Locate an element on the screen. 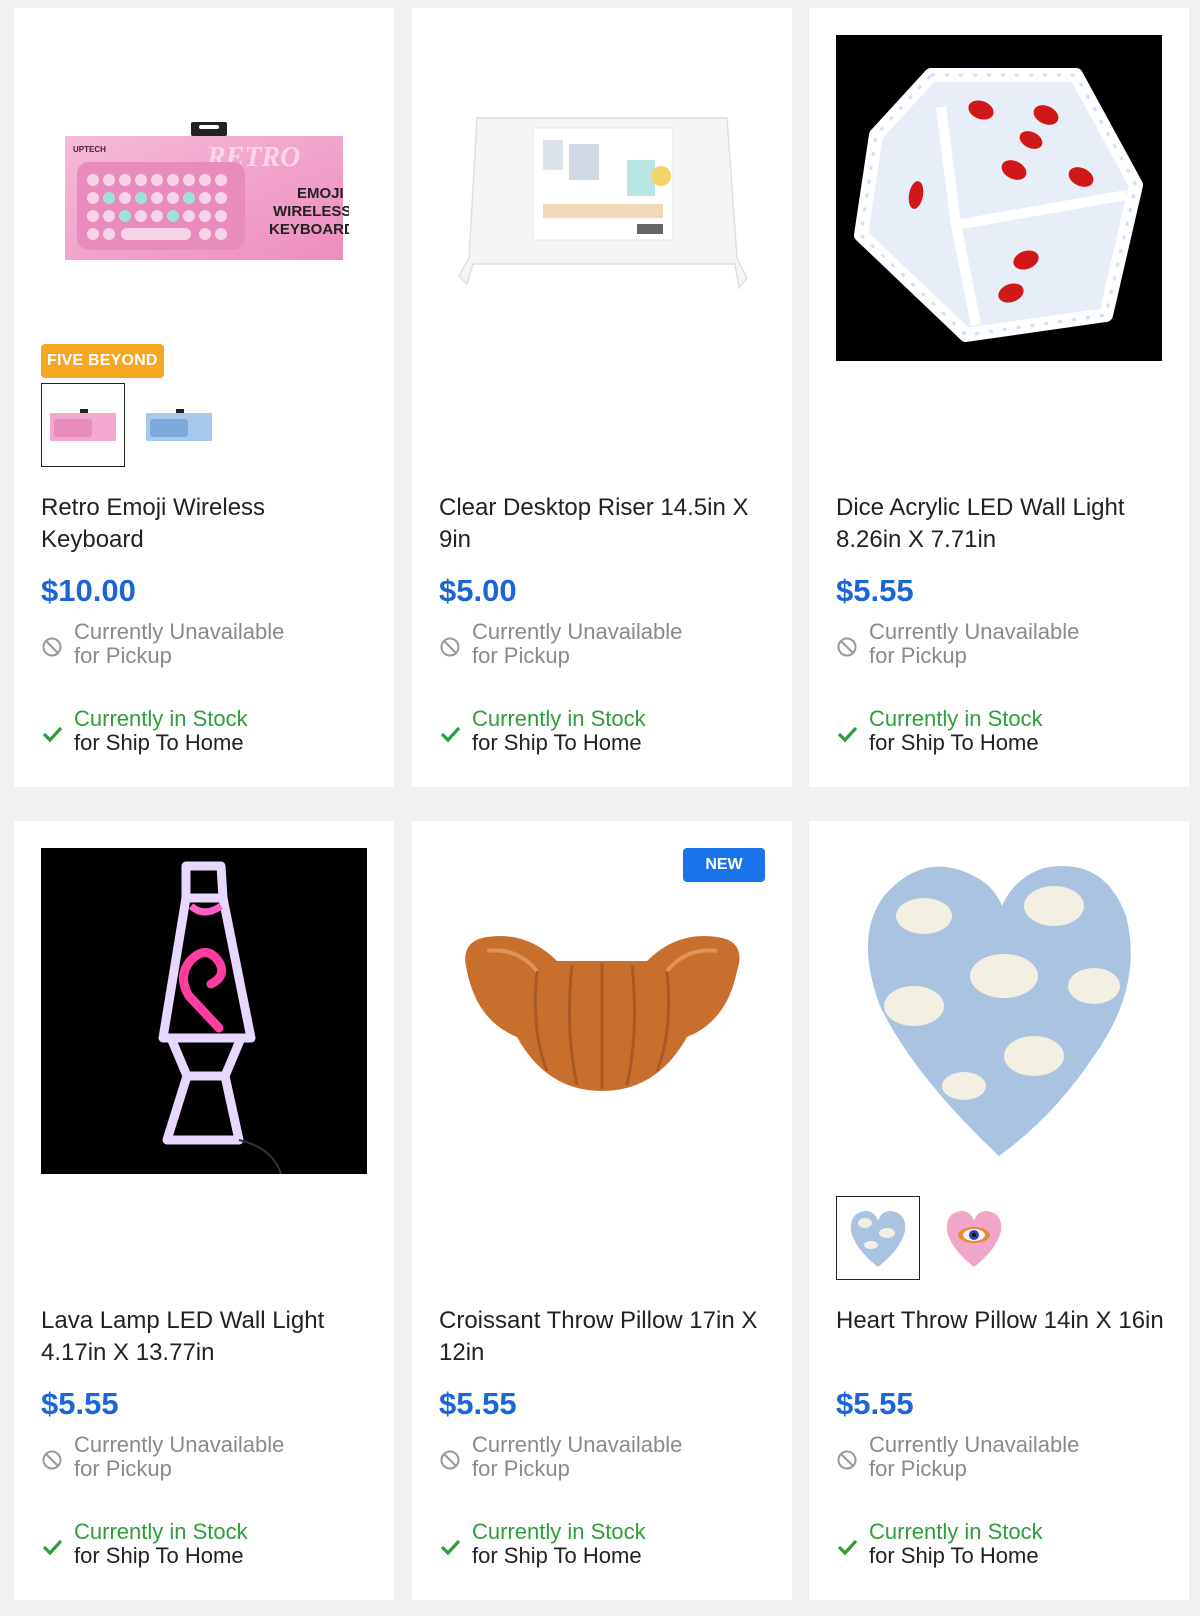 The width and height of the screenshot is (1200, 1616). swatch-blue-keyboard is located at coordinates (179, 425).